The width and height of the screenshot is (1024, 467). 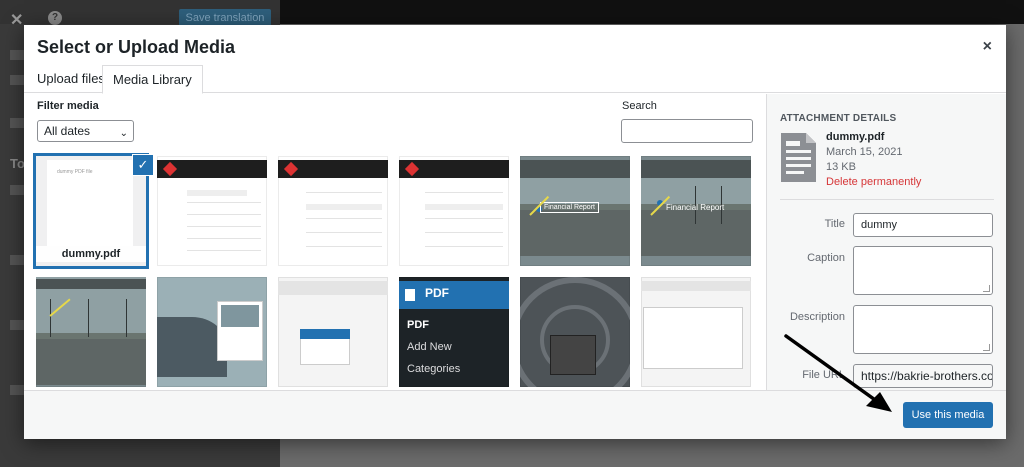 I want to click on thumb-menu-item: Categories, so click(x=434, y=369).